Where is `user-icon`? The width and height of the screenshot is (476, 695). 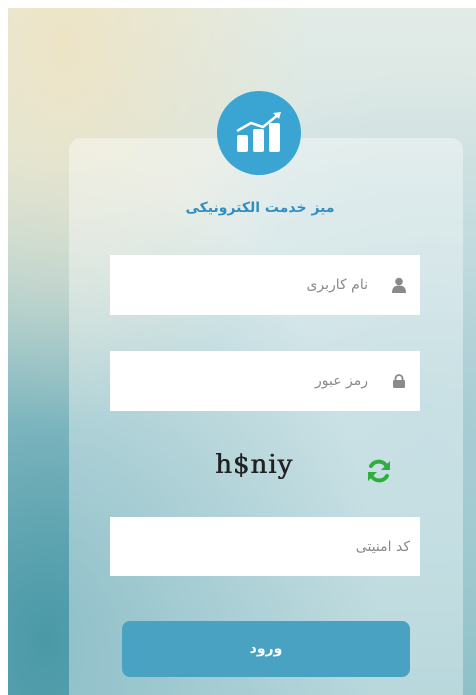 user-icon is located at coordinates (399, 285).